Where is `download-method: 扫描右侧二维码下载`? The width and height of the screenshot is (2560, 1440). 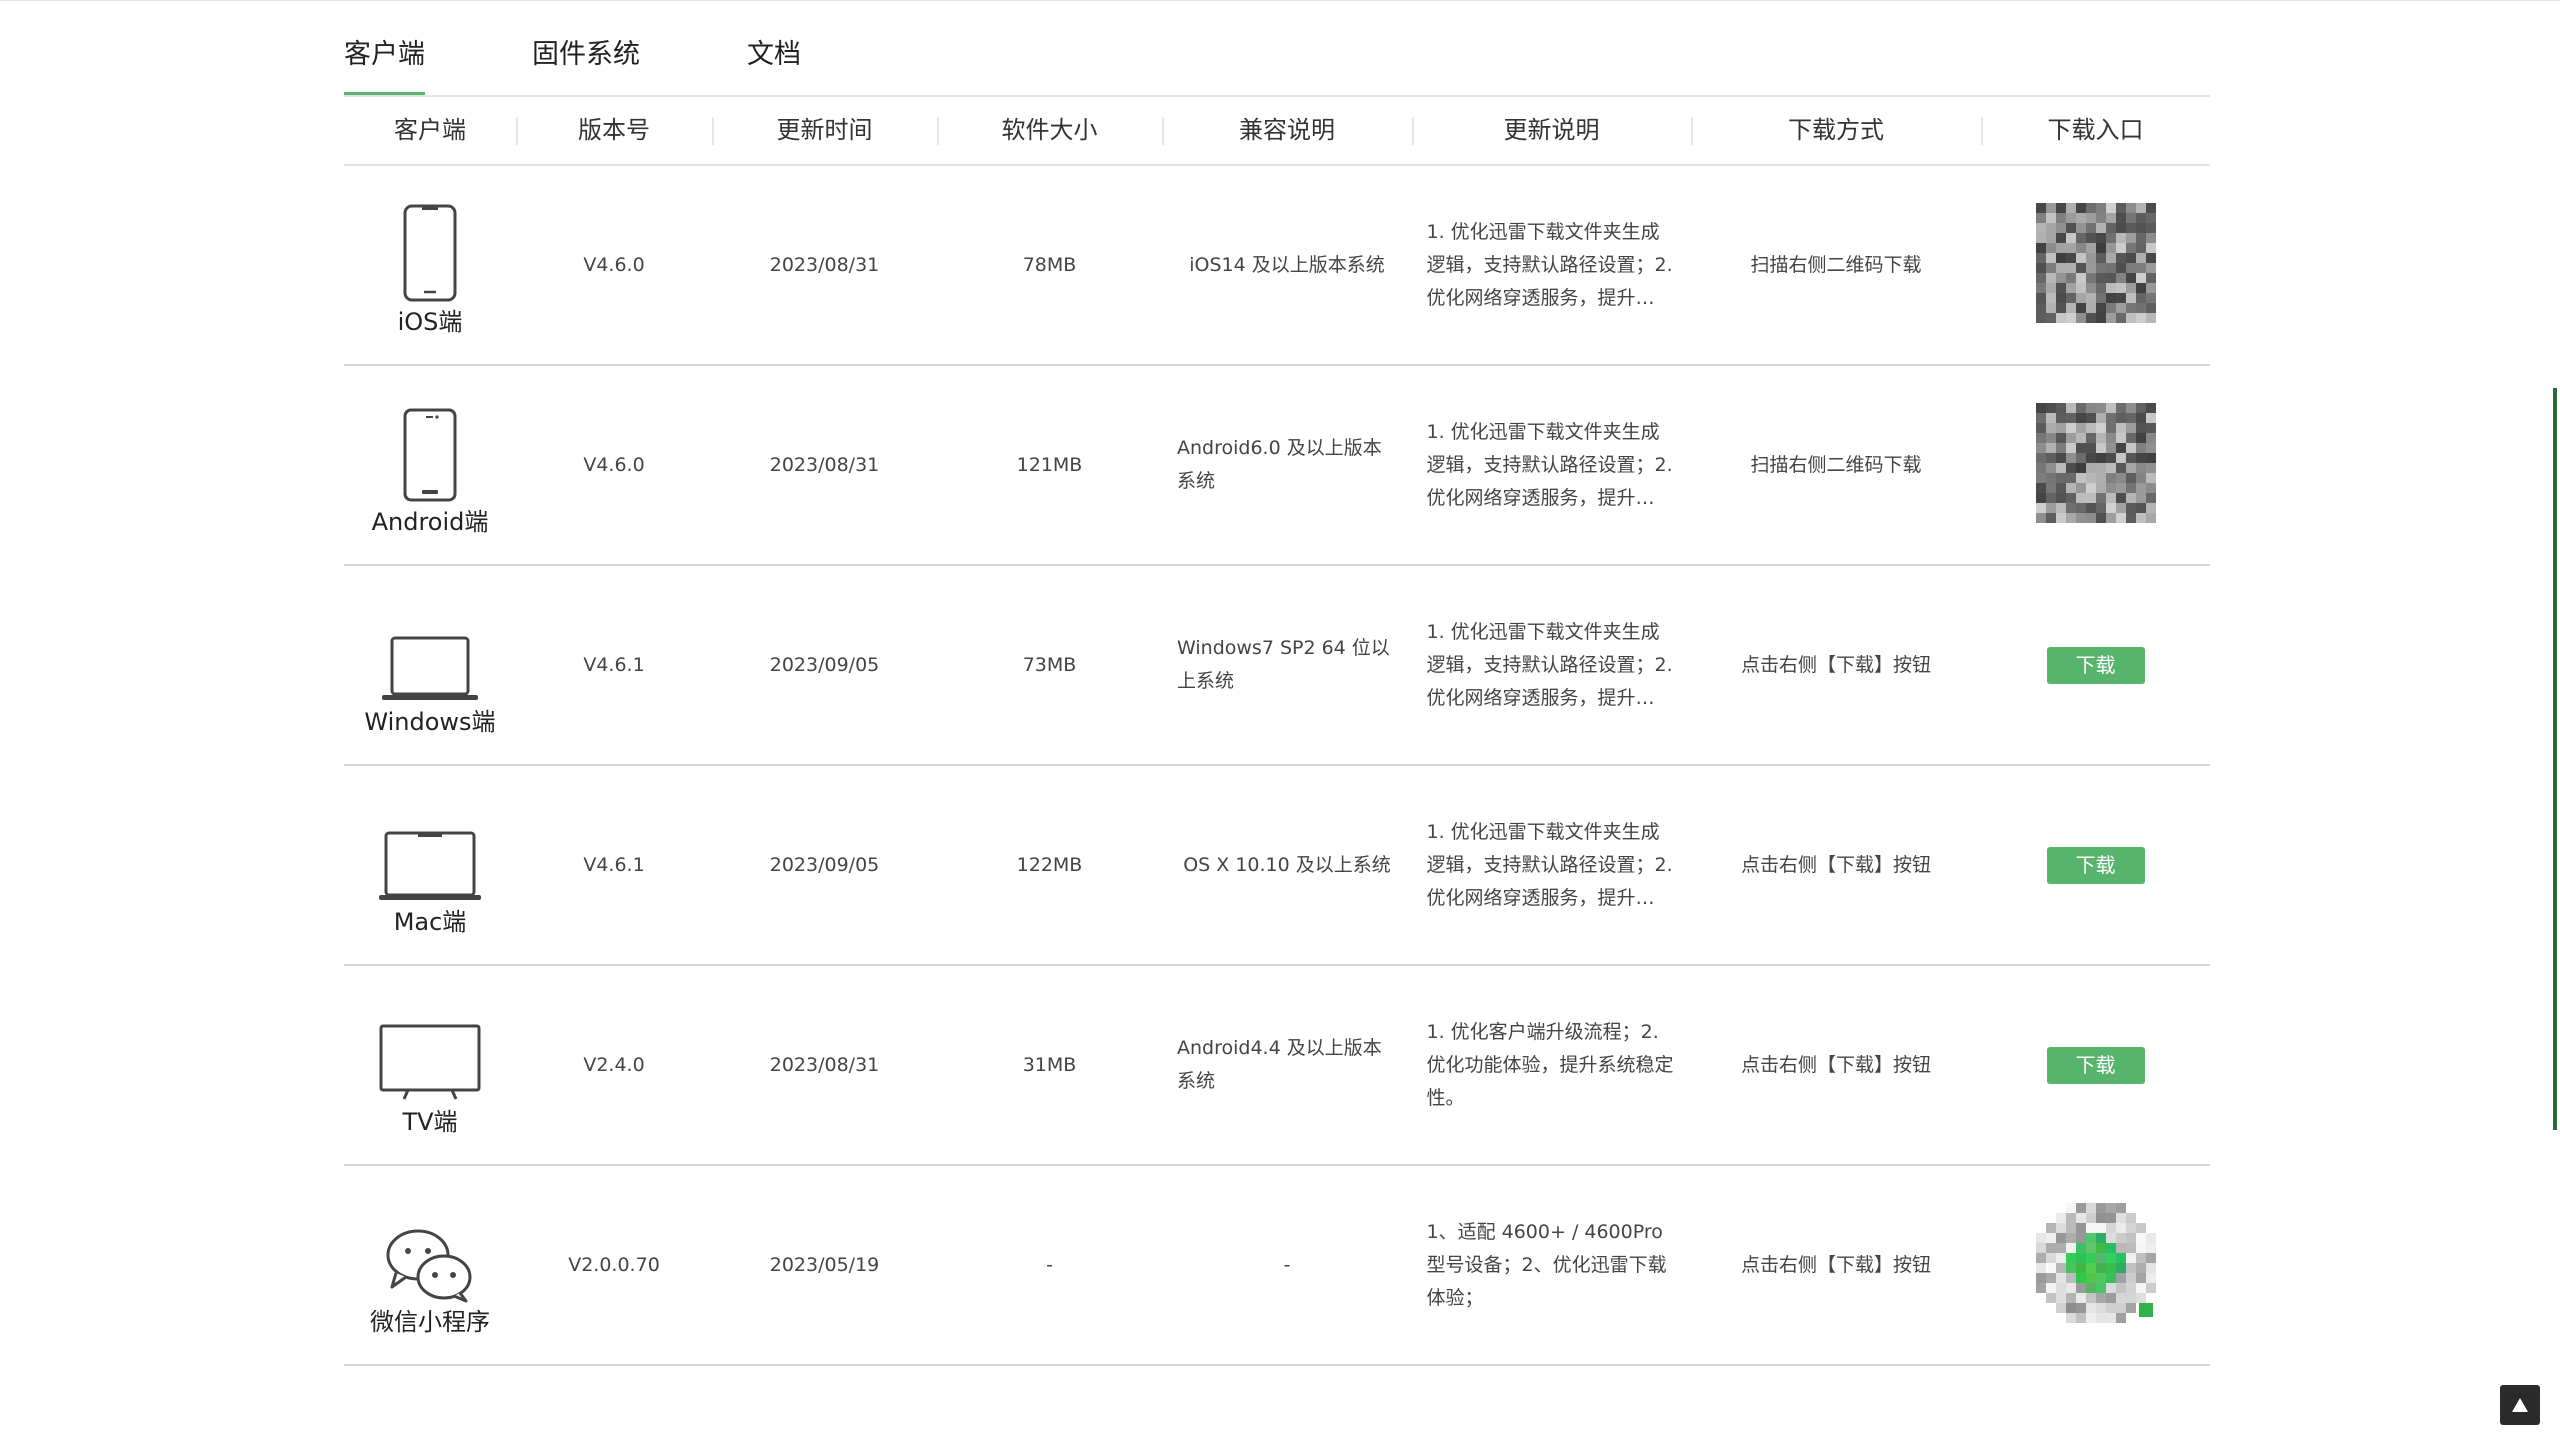 download-method: 扫描右侧二维码下载 is located at coordinates (1836, 465).